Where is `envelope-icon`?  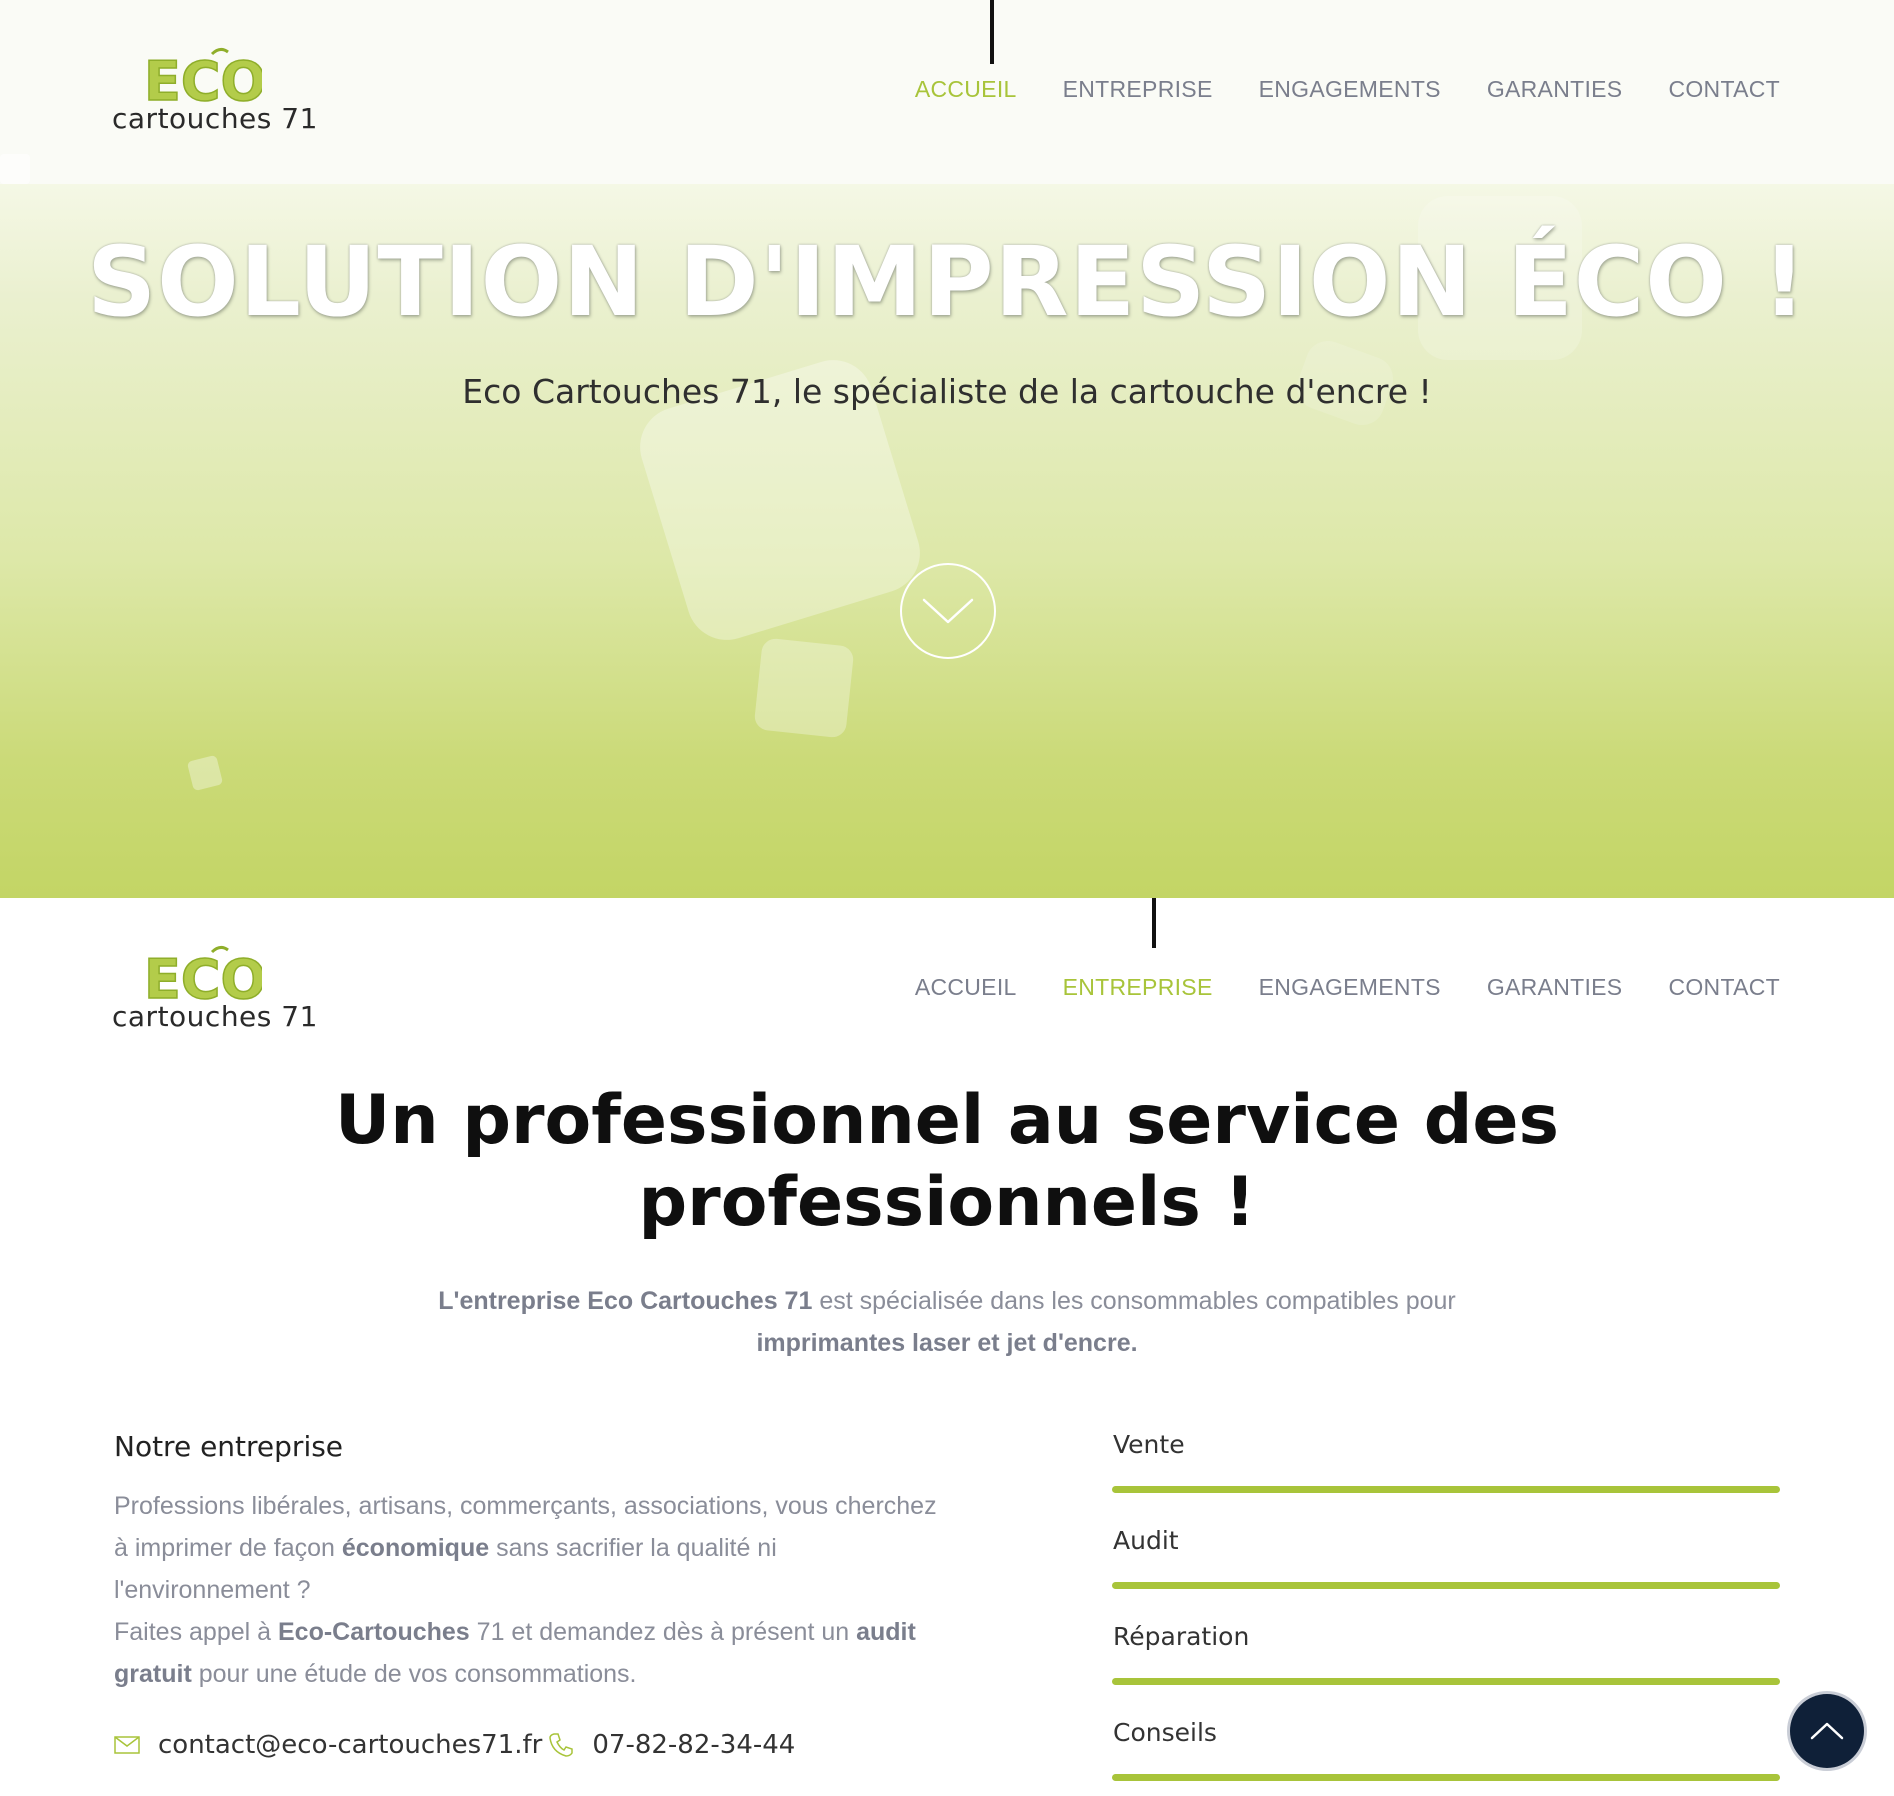
envelope-icon is located at coordinates (127, 1745).